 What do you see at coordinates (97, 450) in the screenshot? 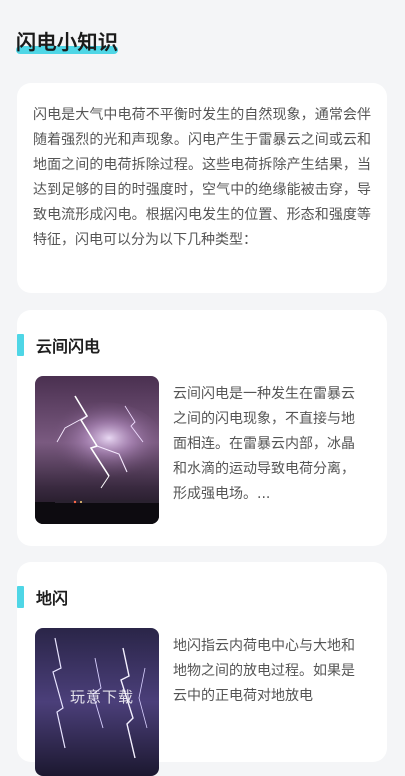
I see `lightning-photo-icon` at bounding box center [97, 450].